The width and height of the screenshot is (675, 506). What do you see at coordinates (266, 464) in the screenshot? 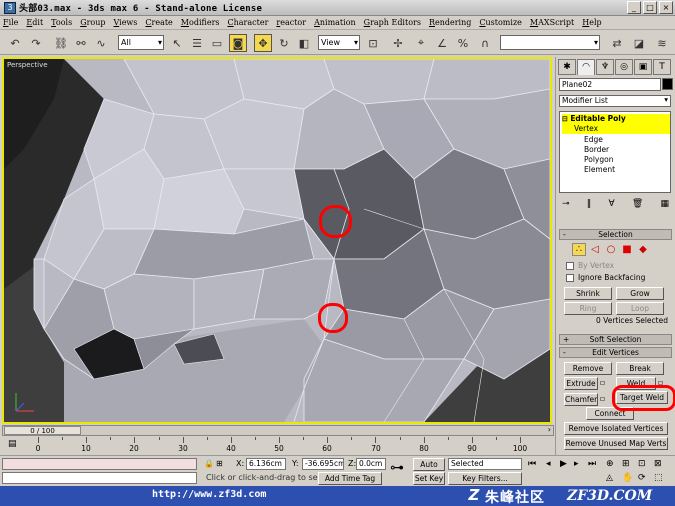
I see `x-coord-field: 6.136cm` at bounding box center [266, 464].